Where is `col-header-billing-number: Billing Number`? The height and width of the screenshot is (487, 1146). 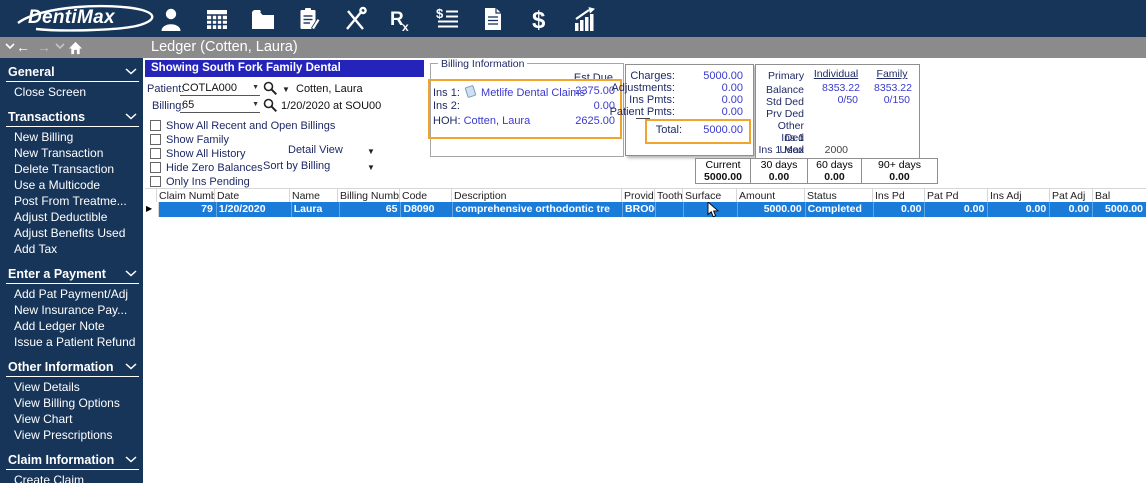
col-header-billing-number: Billing Number is located at coordinates (369, 196).